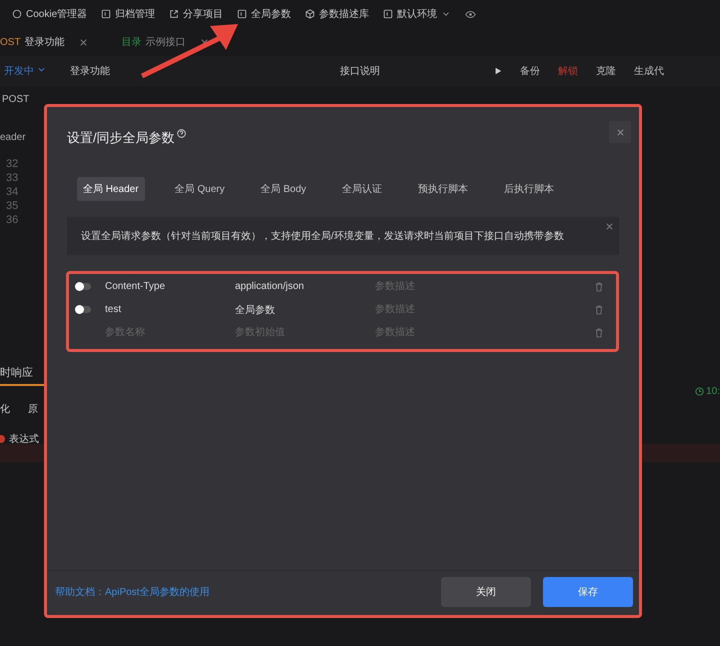 The image size is (720, 646). What do you see at coordinates (417, 14) in the screenshot?
I see `toolbar-item: 默认环境` at bounding box center [417, 14].